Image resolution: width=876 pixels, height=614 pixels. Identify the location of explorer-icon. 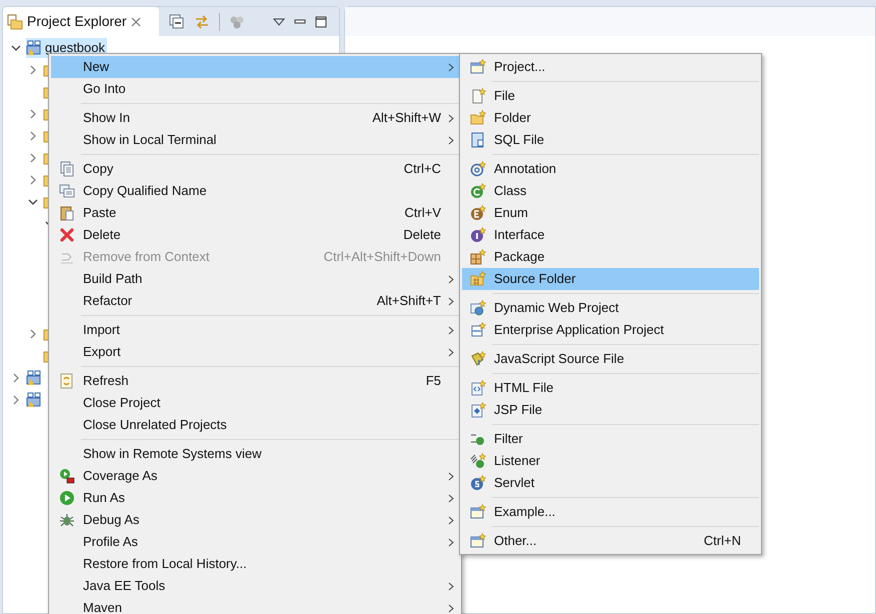
(15, 22).